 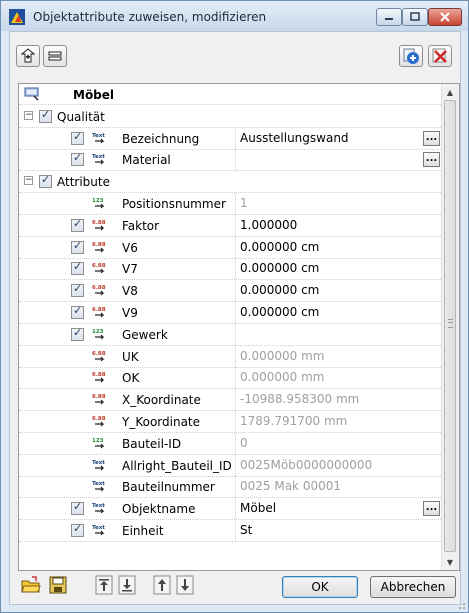 I want to click on move-top-button, so click(x=104, y=585).